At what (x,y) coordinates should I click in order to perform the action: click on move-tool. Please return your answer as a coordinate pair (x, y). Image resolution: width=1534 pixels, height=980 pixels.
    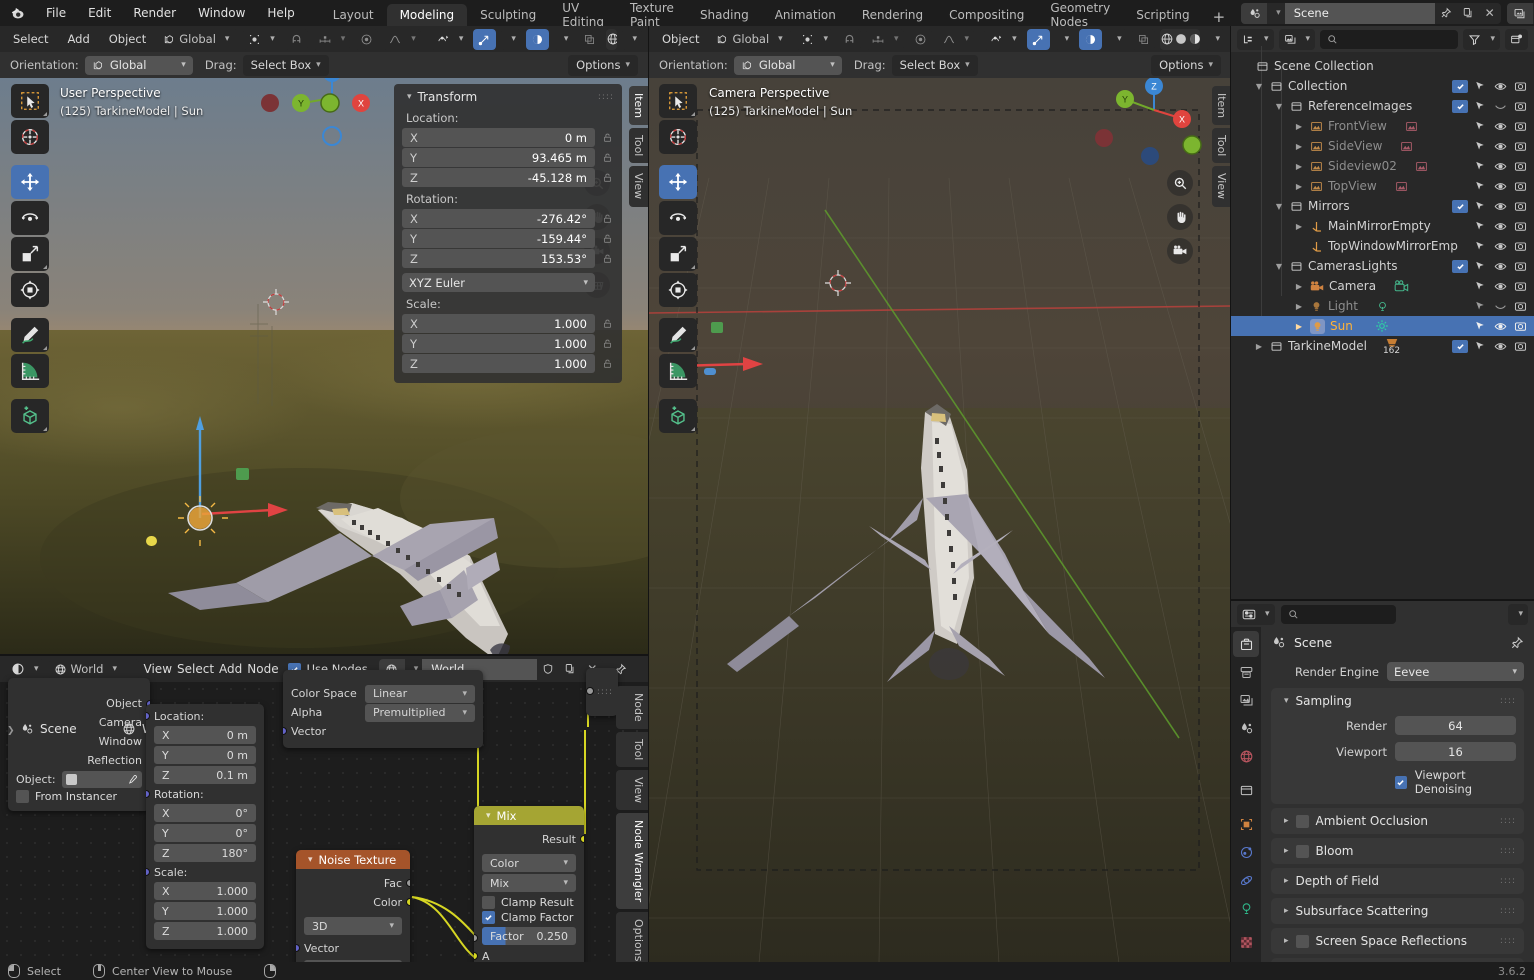
    Looking at the image, I should click on (30, 182).